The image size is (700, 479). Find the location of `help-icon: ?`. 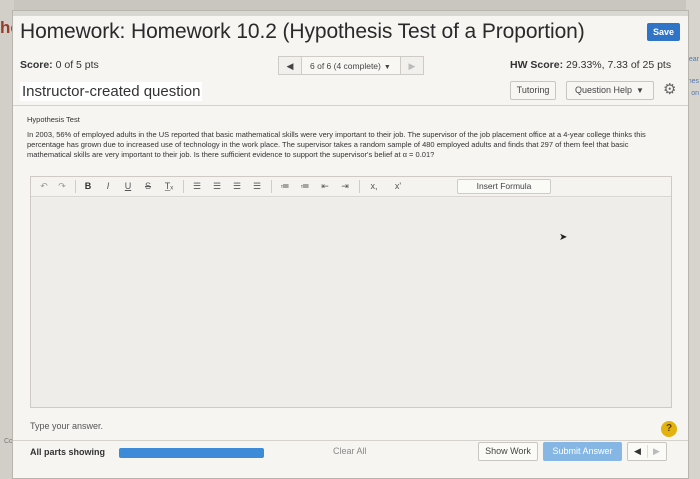

help-icon: ? is located at coordinates (669, 429).